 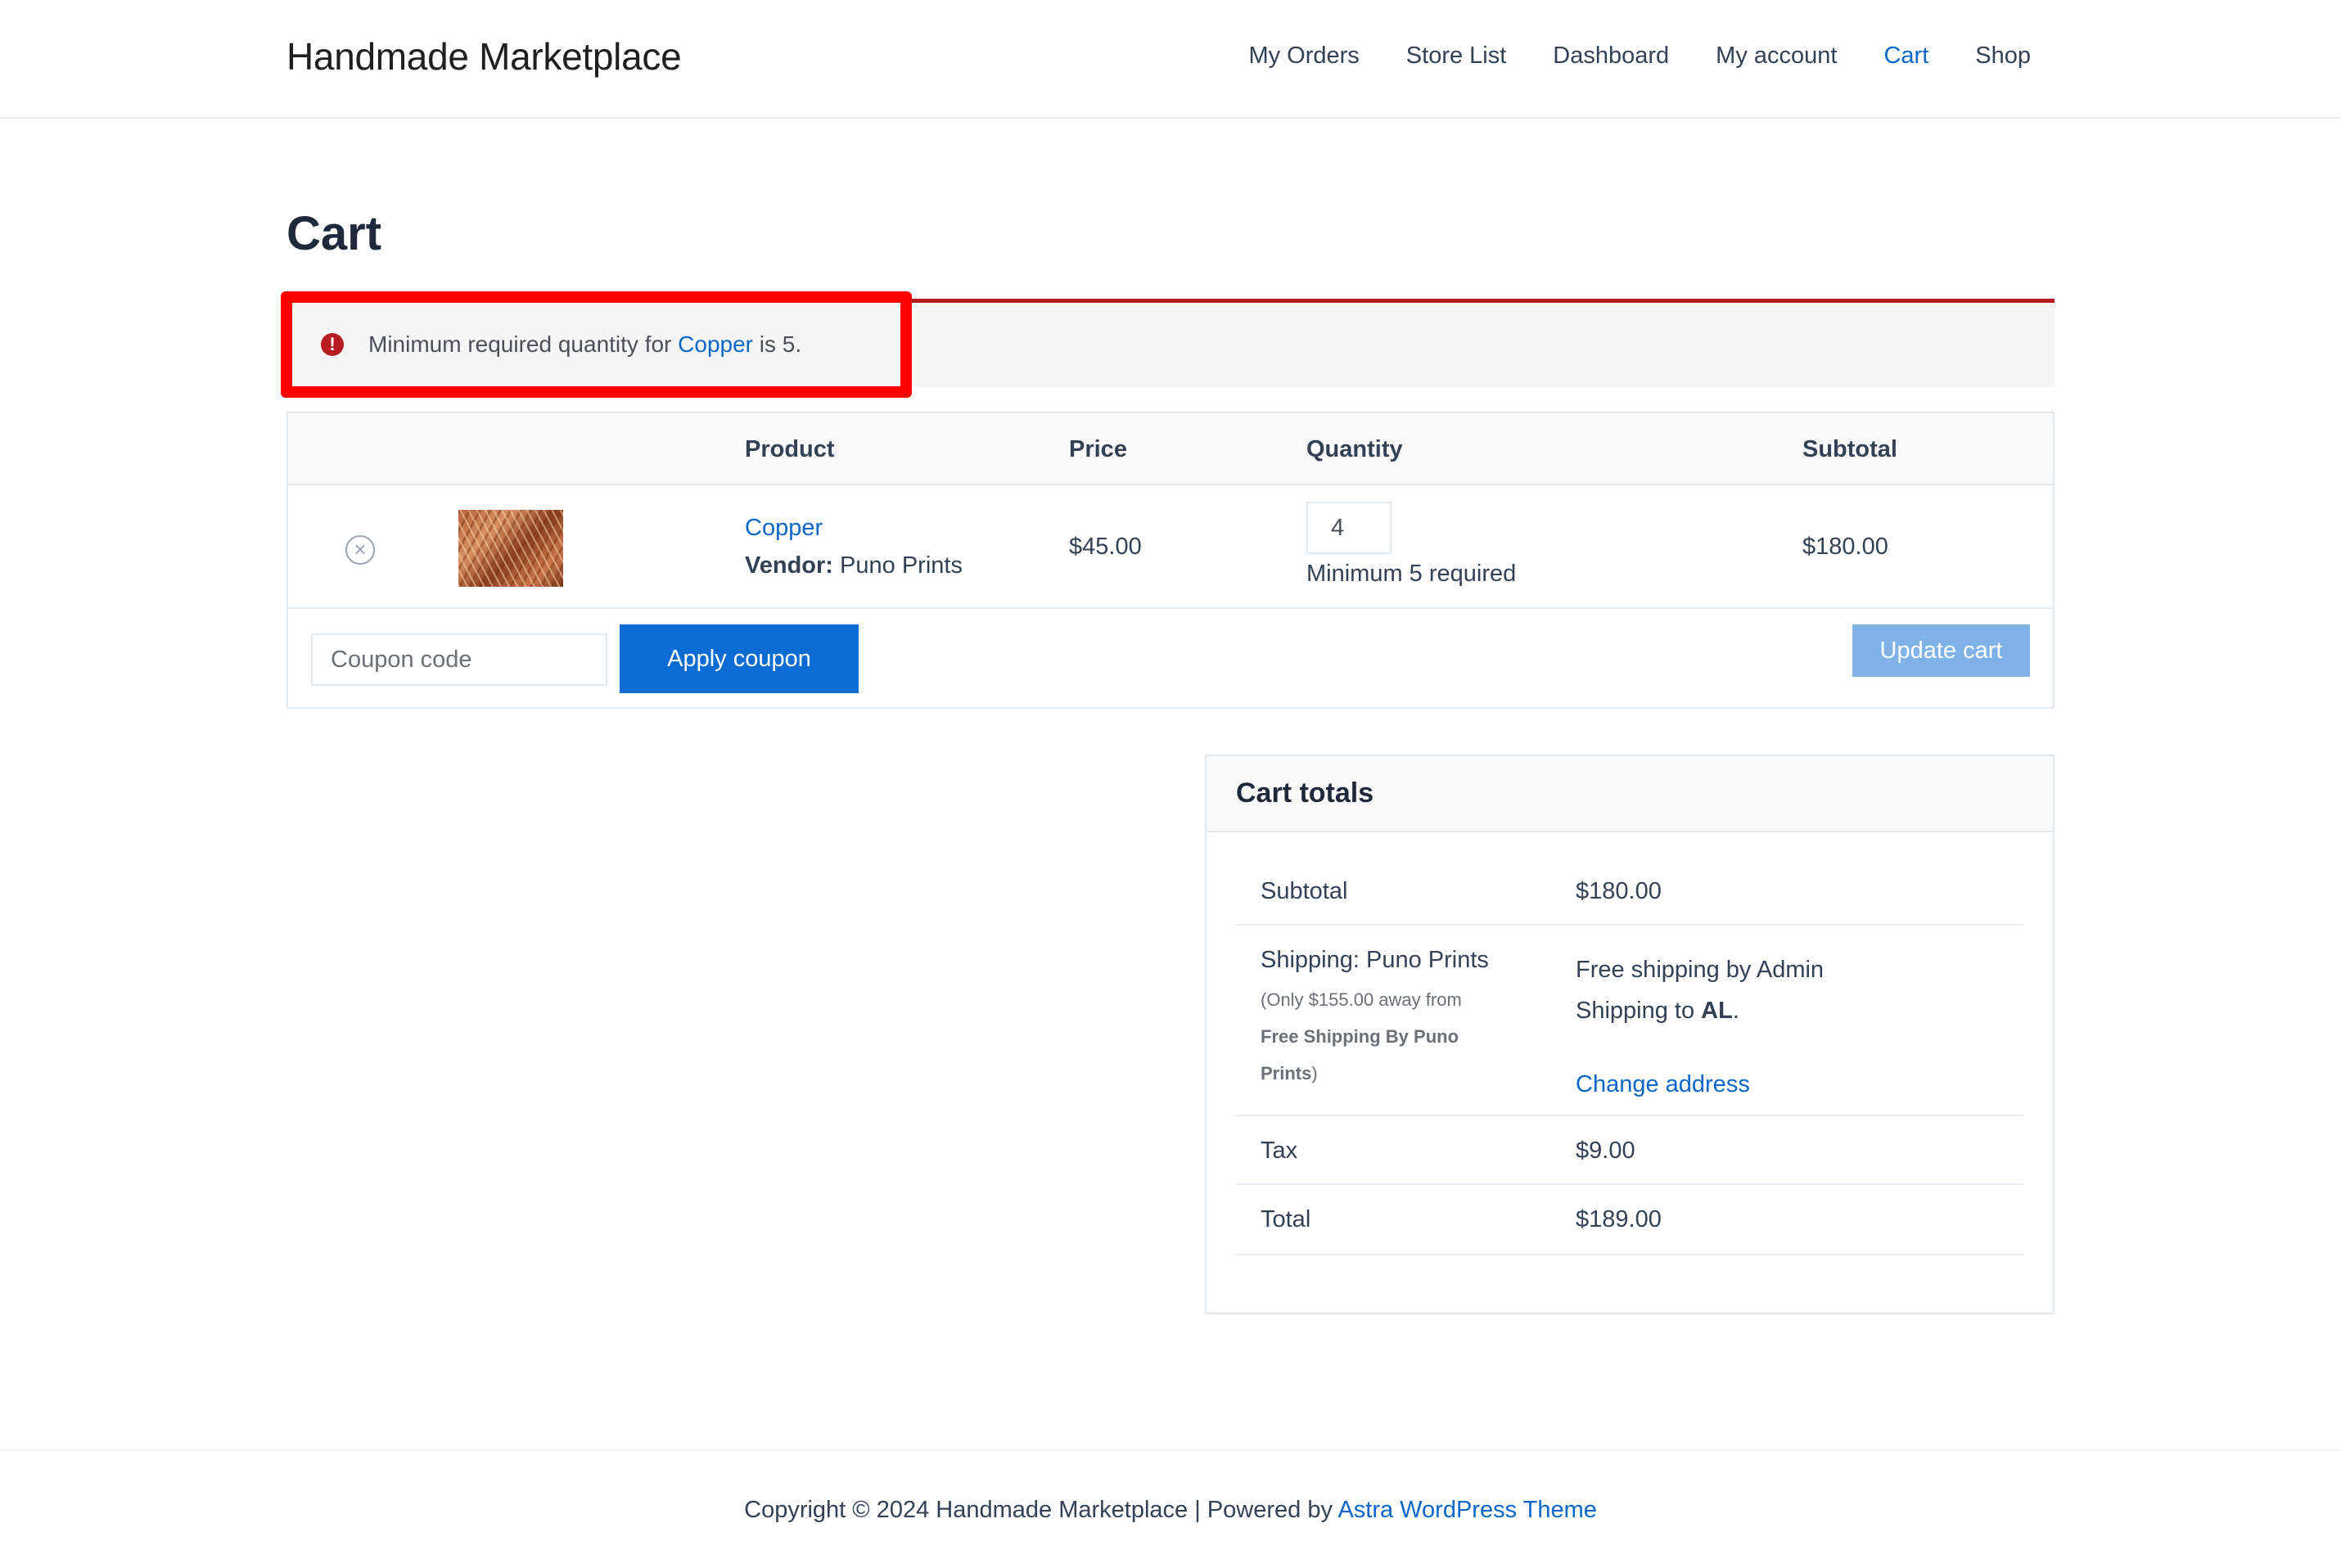 What do you see at coordinates (459, 659) in the screenshot?
I see `coupon-code-input` at bounding box center [459, 659].